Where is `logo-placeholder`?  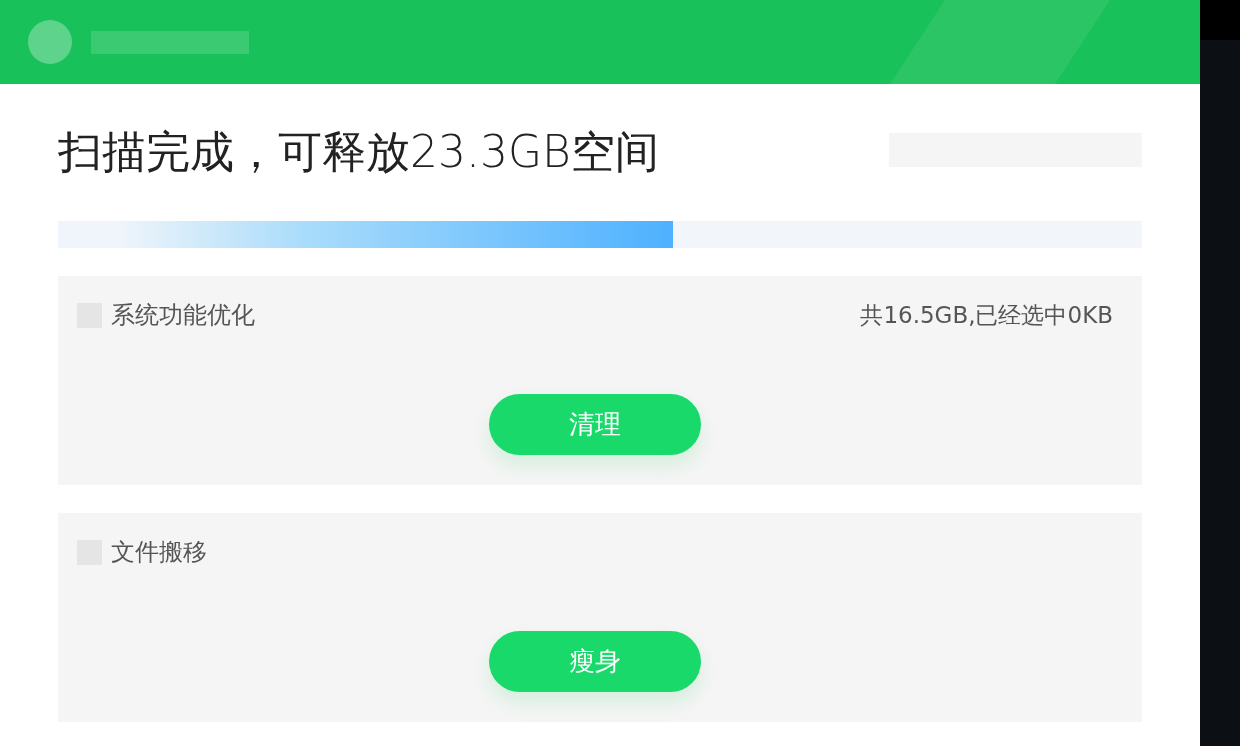 logo-placeholder is located at coordinates (50, 42).